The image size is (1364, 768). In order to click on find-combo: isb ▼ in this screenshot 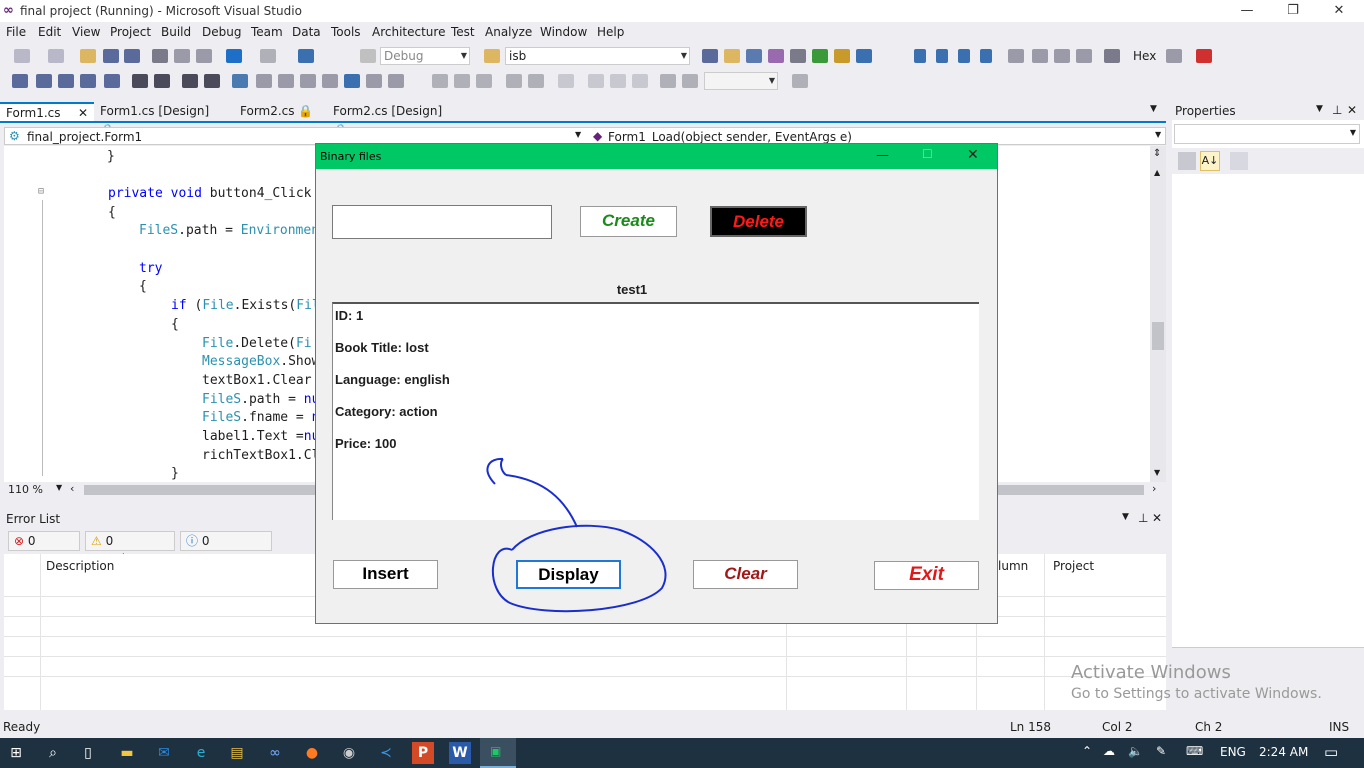, I will do `click(597, 56)`.